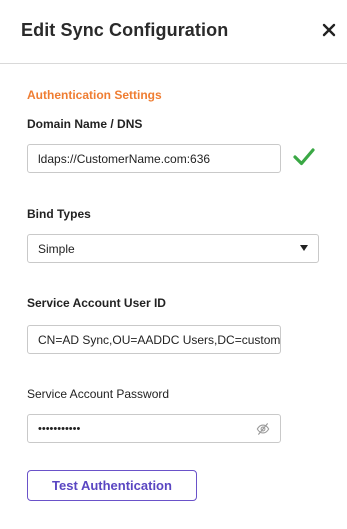 This screenshot has height=529, width=347. I want to click on test-authentication-button: Test Authentication, so click(112, 485).